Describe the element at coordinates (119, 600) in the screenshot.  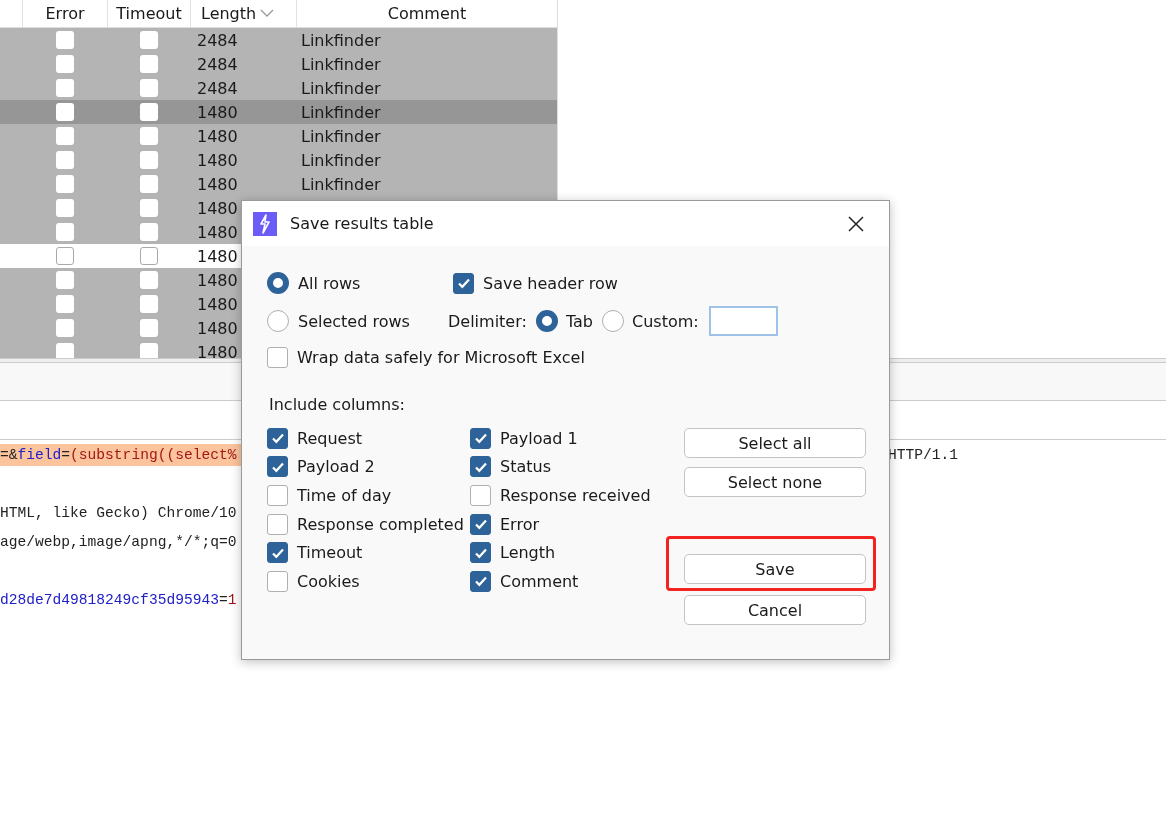
I see `code-line: d28de7d49818249cf35d95943=1` at that location.